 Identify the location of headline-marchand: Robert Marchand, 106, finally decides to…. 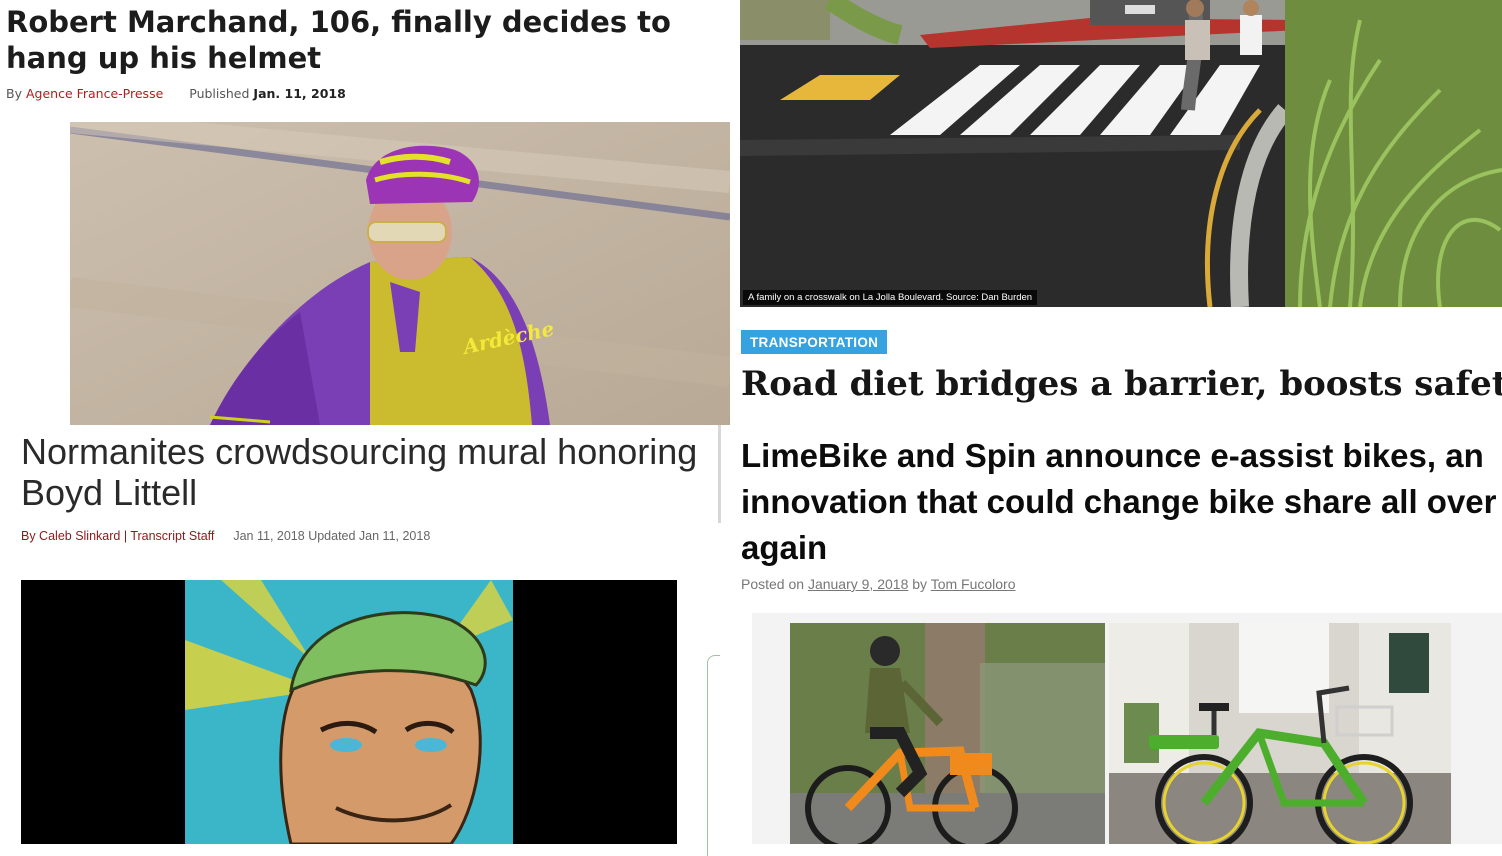
(366, 40).